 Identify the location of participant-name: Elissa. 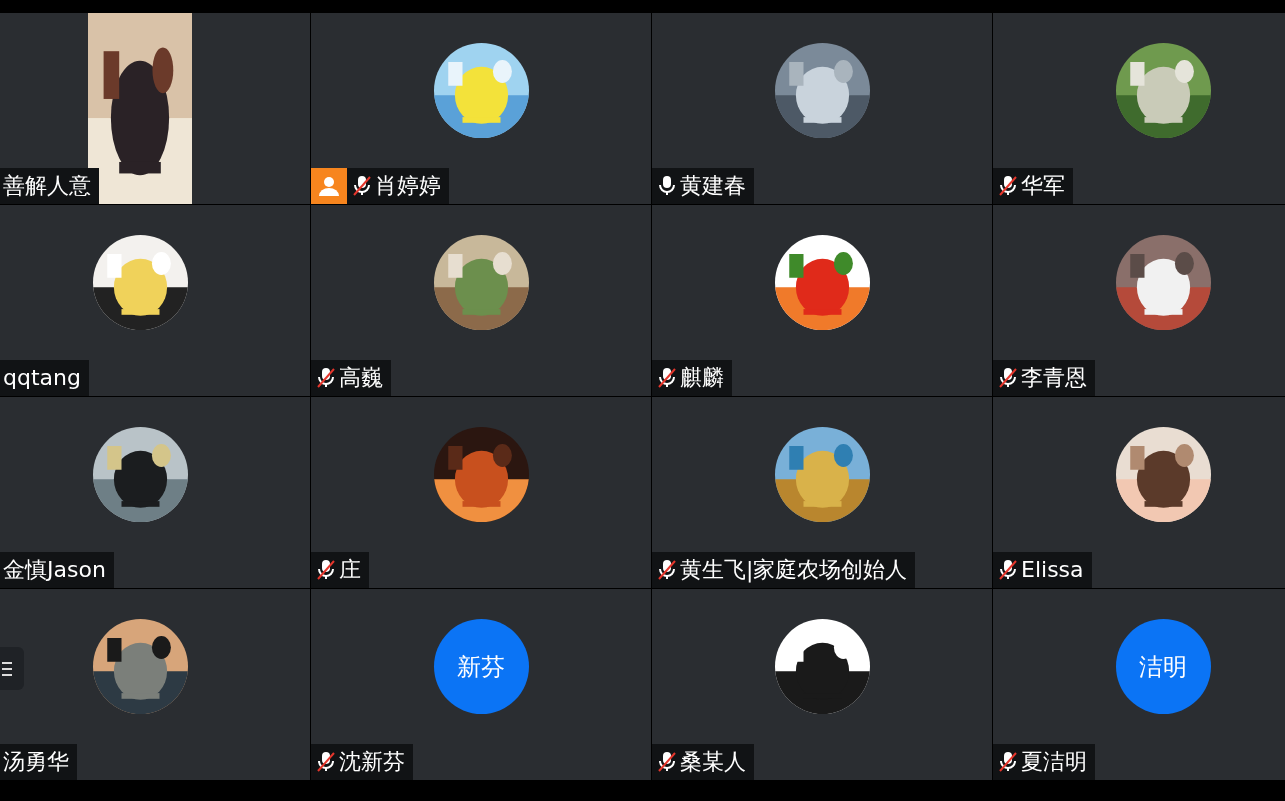
(1052, 570).